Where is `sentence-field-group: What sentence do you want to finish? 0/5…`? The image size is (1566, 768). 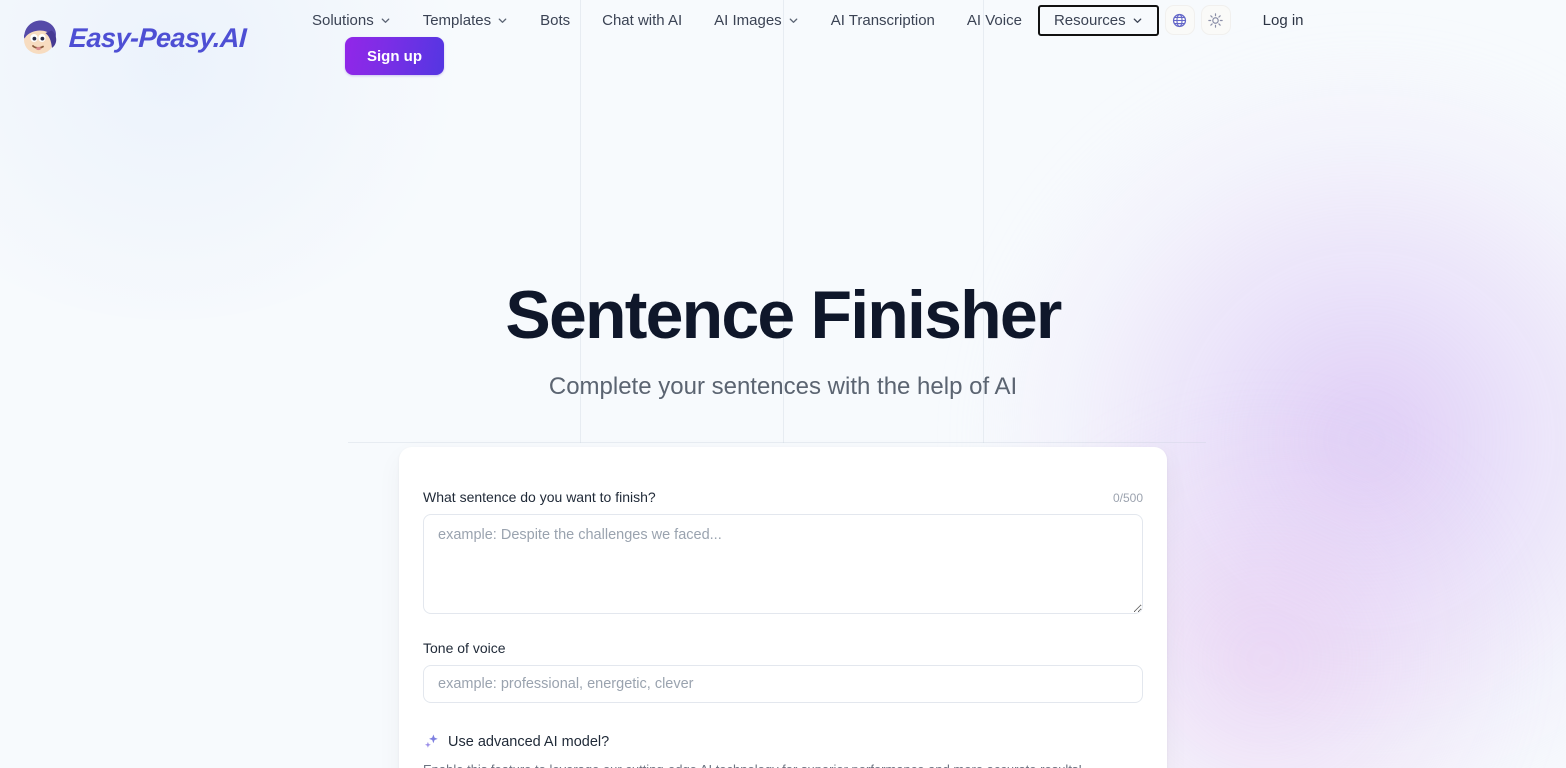
sentence-field-group: What sentence do you want to finish? 0/5… is located at coordinates (783, 552).